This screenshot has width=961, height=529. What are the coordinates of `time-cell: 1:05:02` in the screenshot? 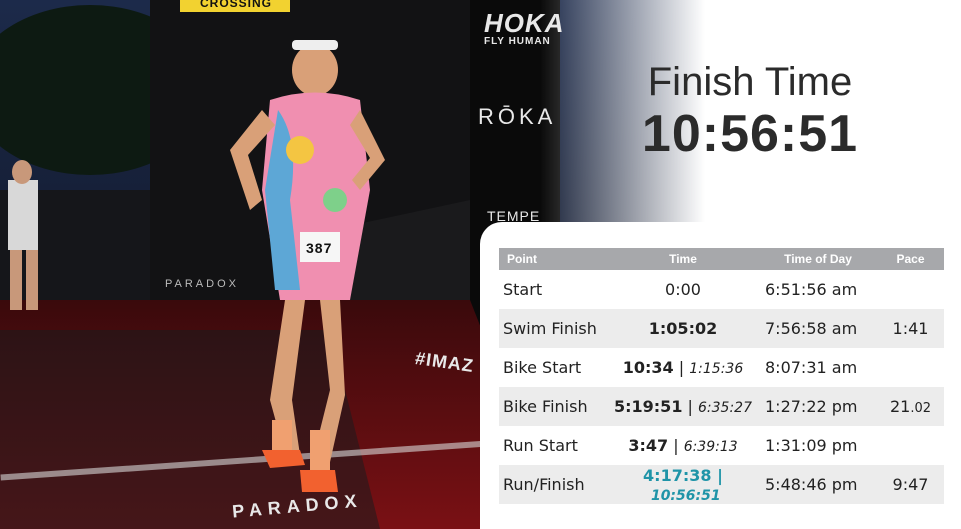 It's located at (683, 328).